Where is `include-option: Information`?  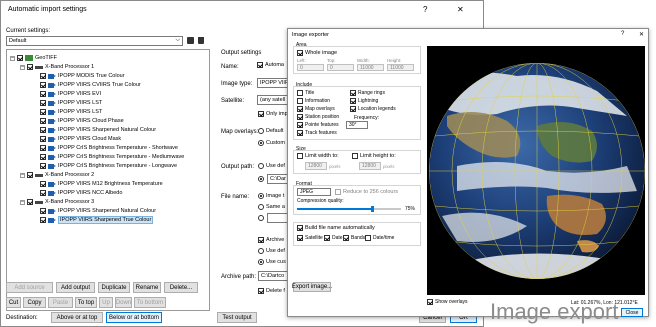
include-option: Information is located at coordinates (313, 101).